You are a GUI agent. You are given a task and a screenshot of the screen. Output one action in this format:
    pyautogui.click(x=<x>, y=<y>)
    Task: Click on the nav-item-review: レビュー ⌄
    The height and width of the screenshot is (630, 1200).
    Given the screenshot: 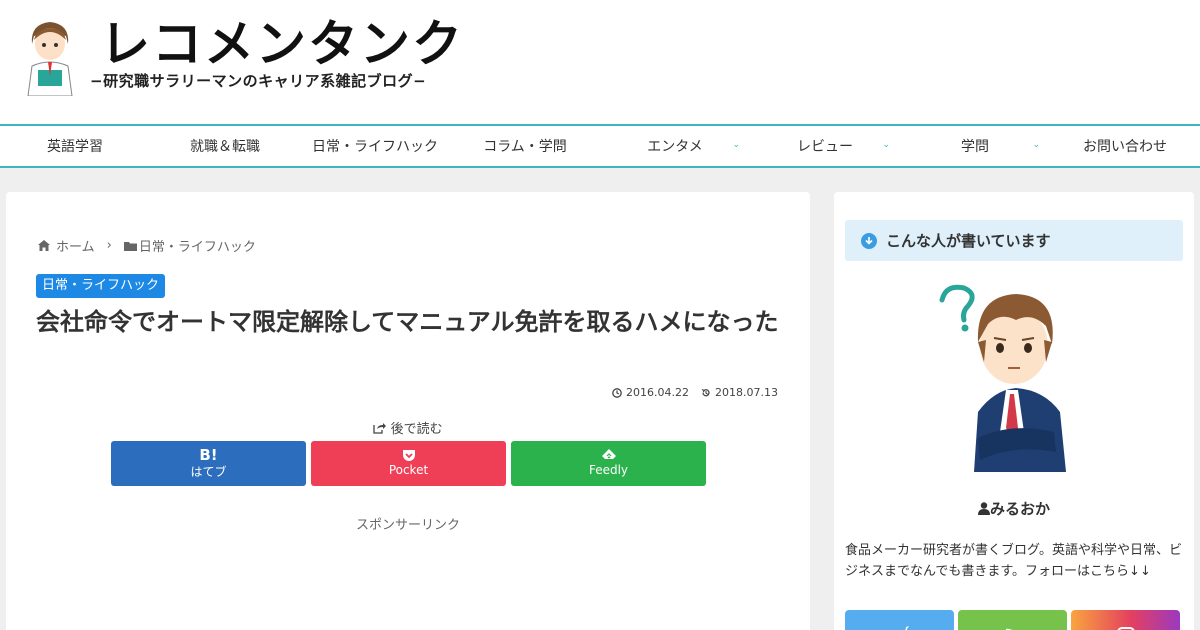 What is the action you would take?
    pyautogui.click(x=825, y=146)
    